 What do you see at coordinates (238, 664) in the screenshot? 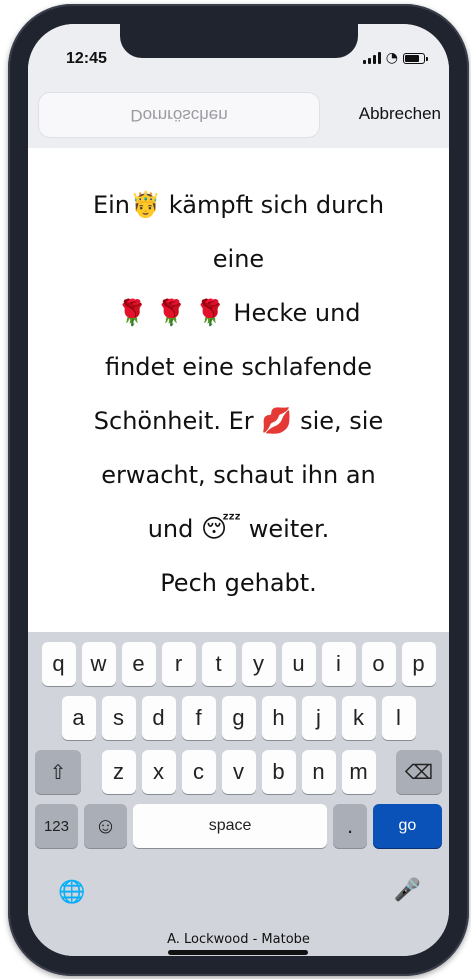
I see `keyboard-row-1: qwertyuiop` at bounding box center [238, 664].